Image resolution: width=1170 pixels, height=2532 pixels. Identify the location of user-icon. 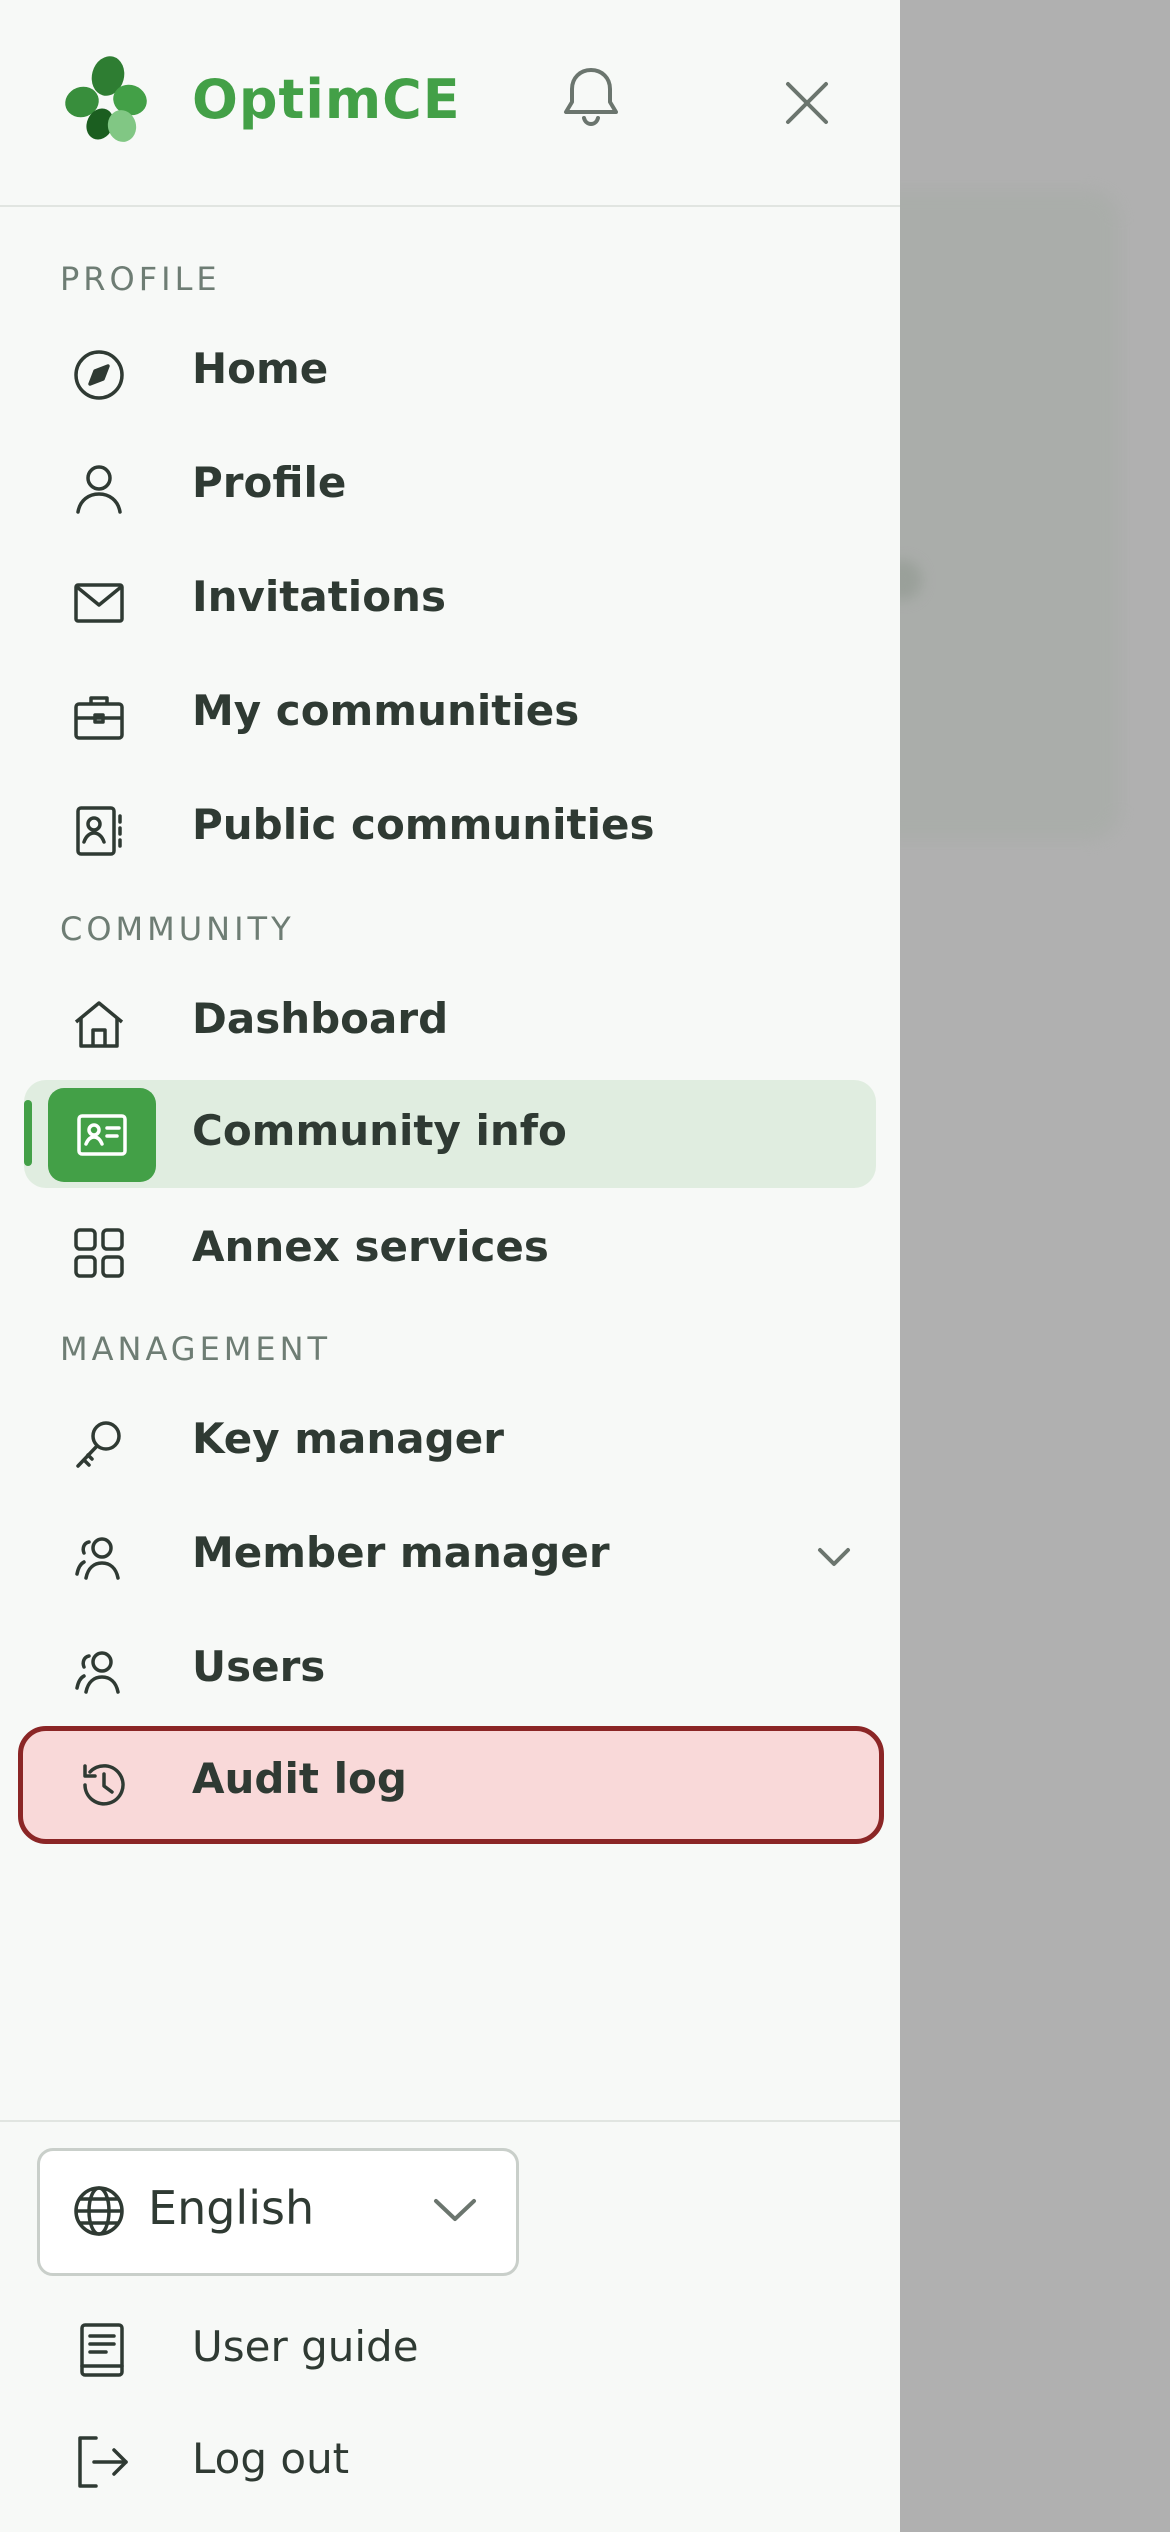
(99, 489).